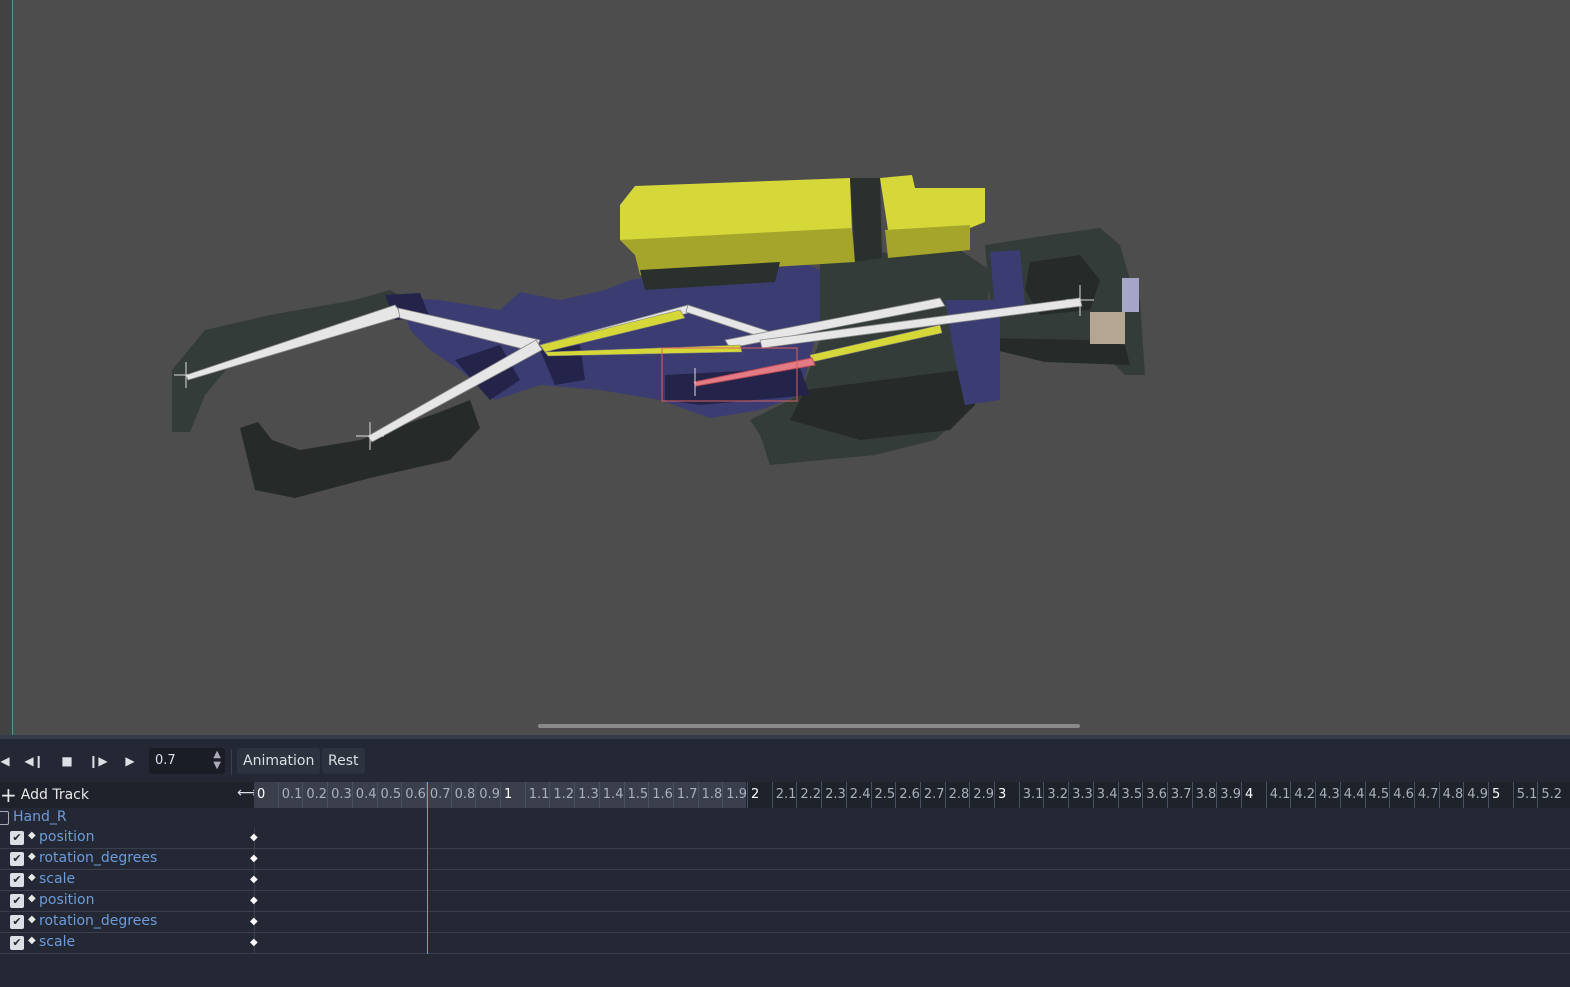 The height and width of the screenshot is (987, 1570). Describe the element at coordinates (1230, 794) in the screenshot. I see `ruler-label: 3.9` at that location.